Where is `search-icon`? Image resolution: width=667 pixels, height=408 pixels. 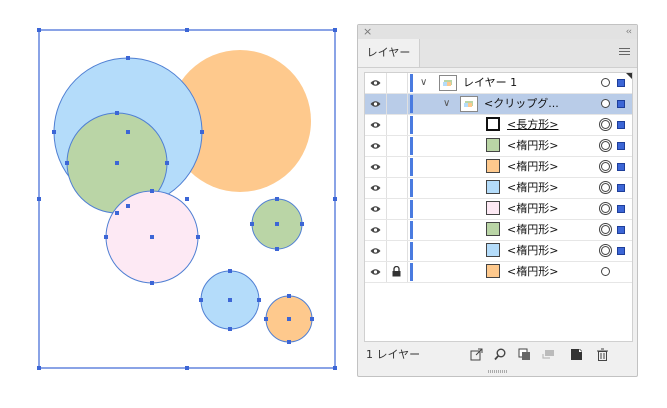 search-icon is located at coordinates (500, 354).